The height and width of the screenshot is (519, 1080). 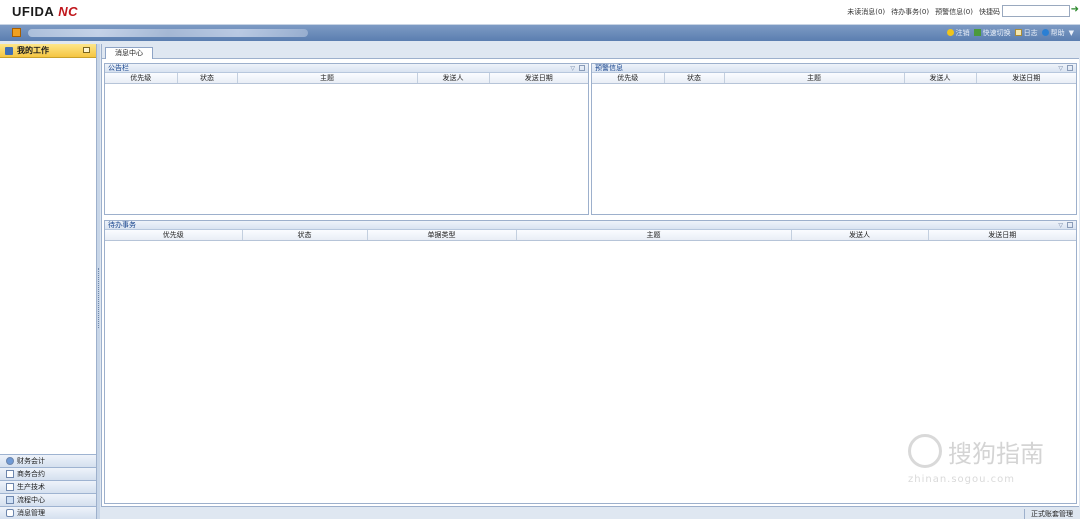 What do you see at coordinates (346, 139) in the screenshot?
I see `notice-panel: 公告栏 ▽ 优先级 状态 主题 发送人 发送日期` at bounding box center [346, 139].